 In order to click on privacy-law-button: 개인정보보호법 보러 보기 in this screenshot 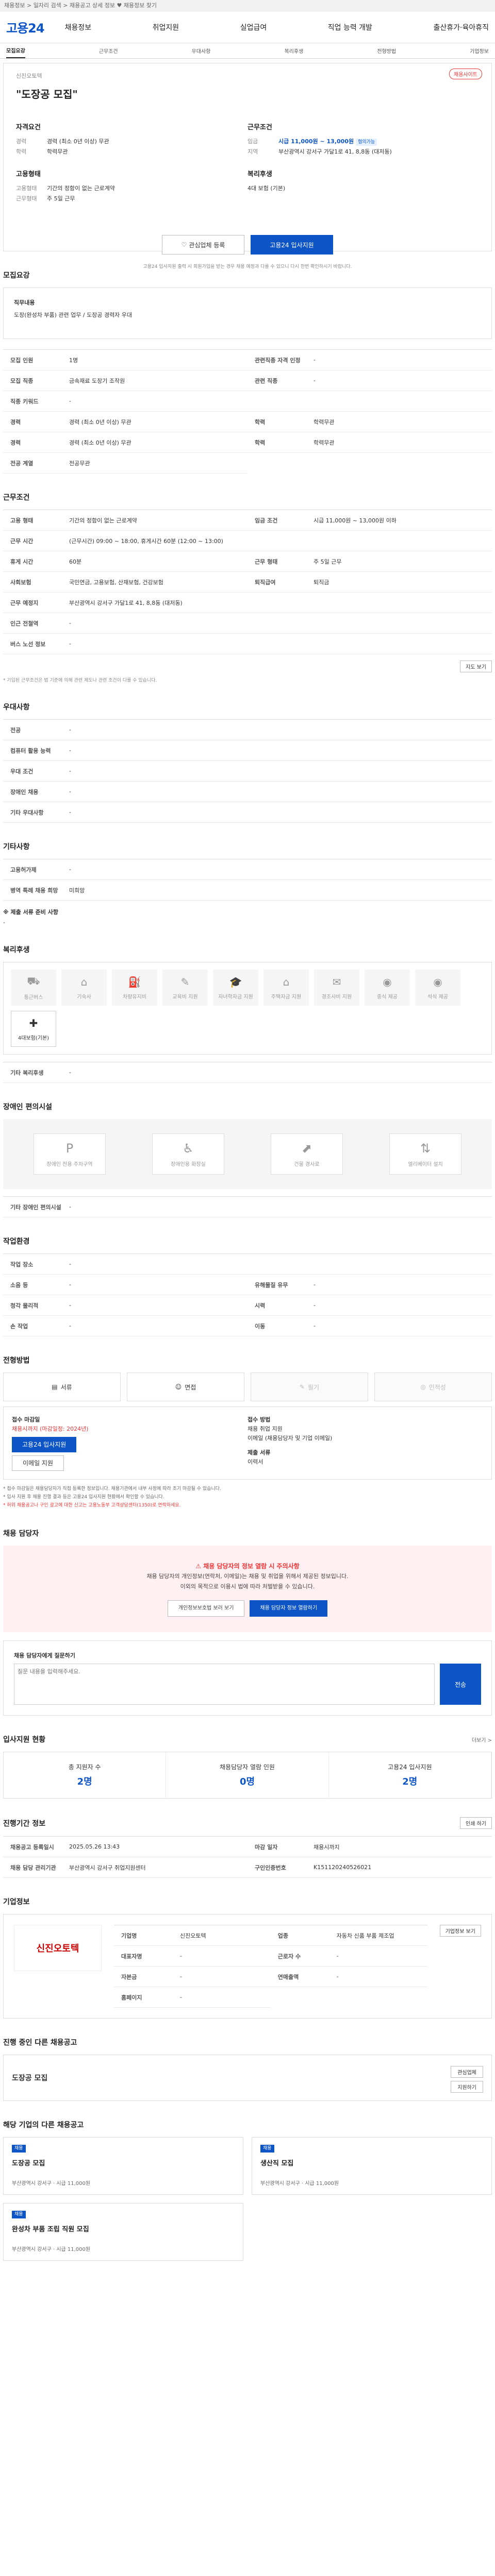, I will do `click(206, 1608)`.